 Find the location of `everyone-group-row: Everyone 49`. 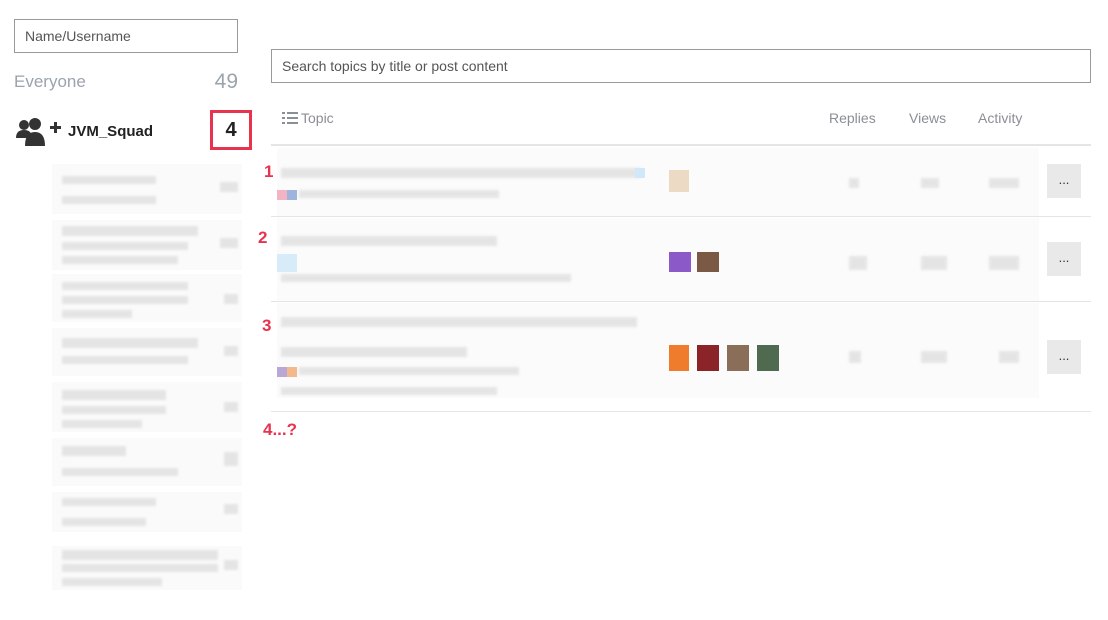

everyone-group-row: Everyone 49 is located at coordinates (126, 82).